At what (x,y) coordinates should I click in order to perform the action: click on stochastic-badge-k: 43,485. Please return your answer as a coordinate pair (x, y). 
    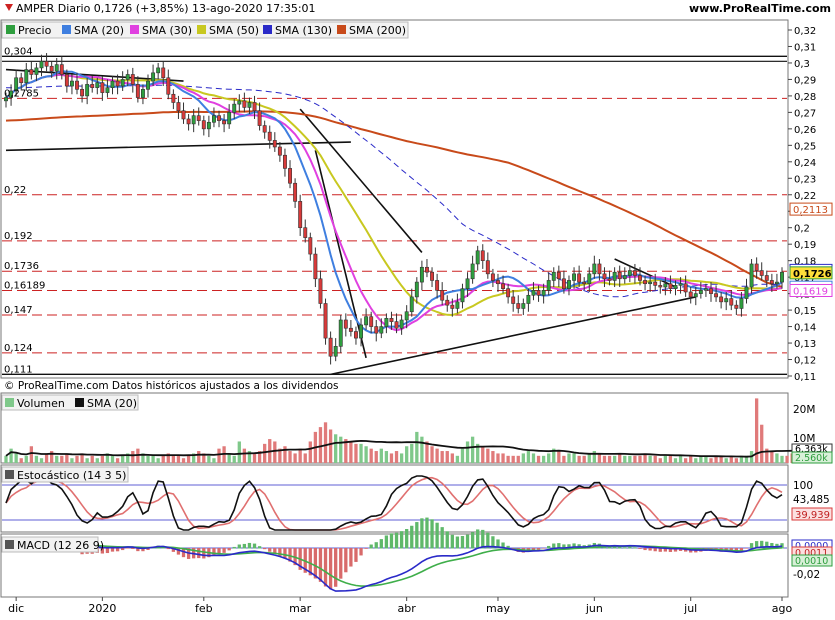
    Looking at the image, I should click on (811, 500).